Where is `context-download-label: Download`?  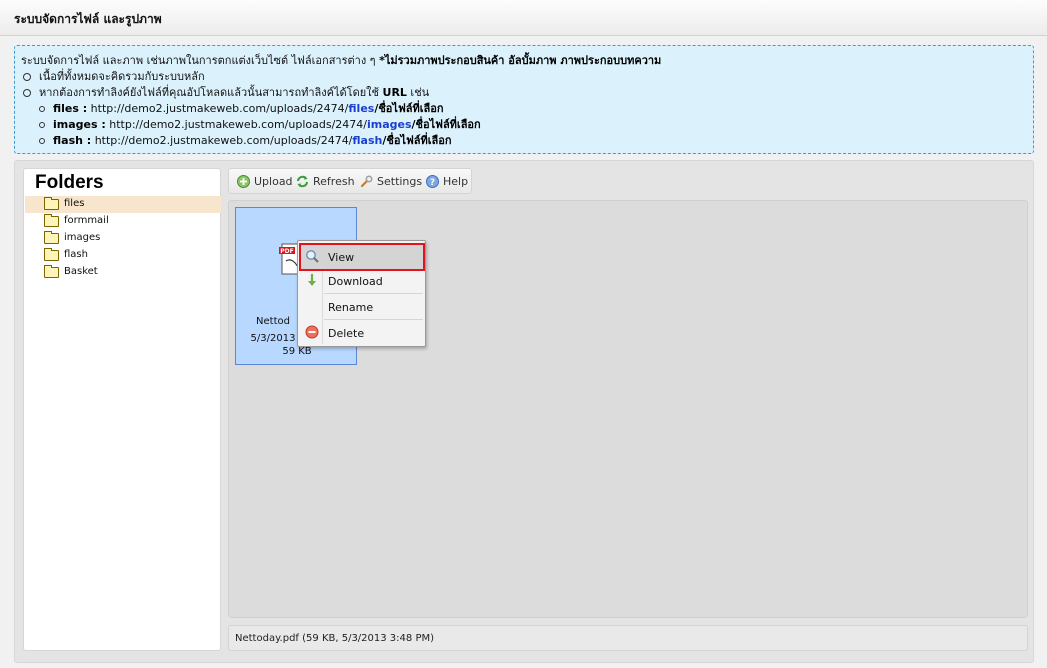
context-download-label: Download is located at coordinates (355, 281).